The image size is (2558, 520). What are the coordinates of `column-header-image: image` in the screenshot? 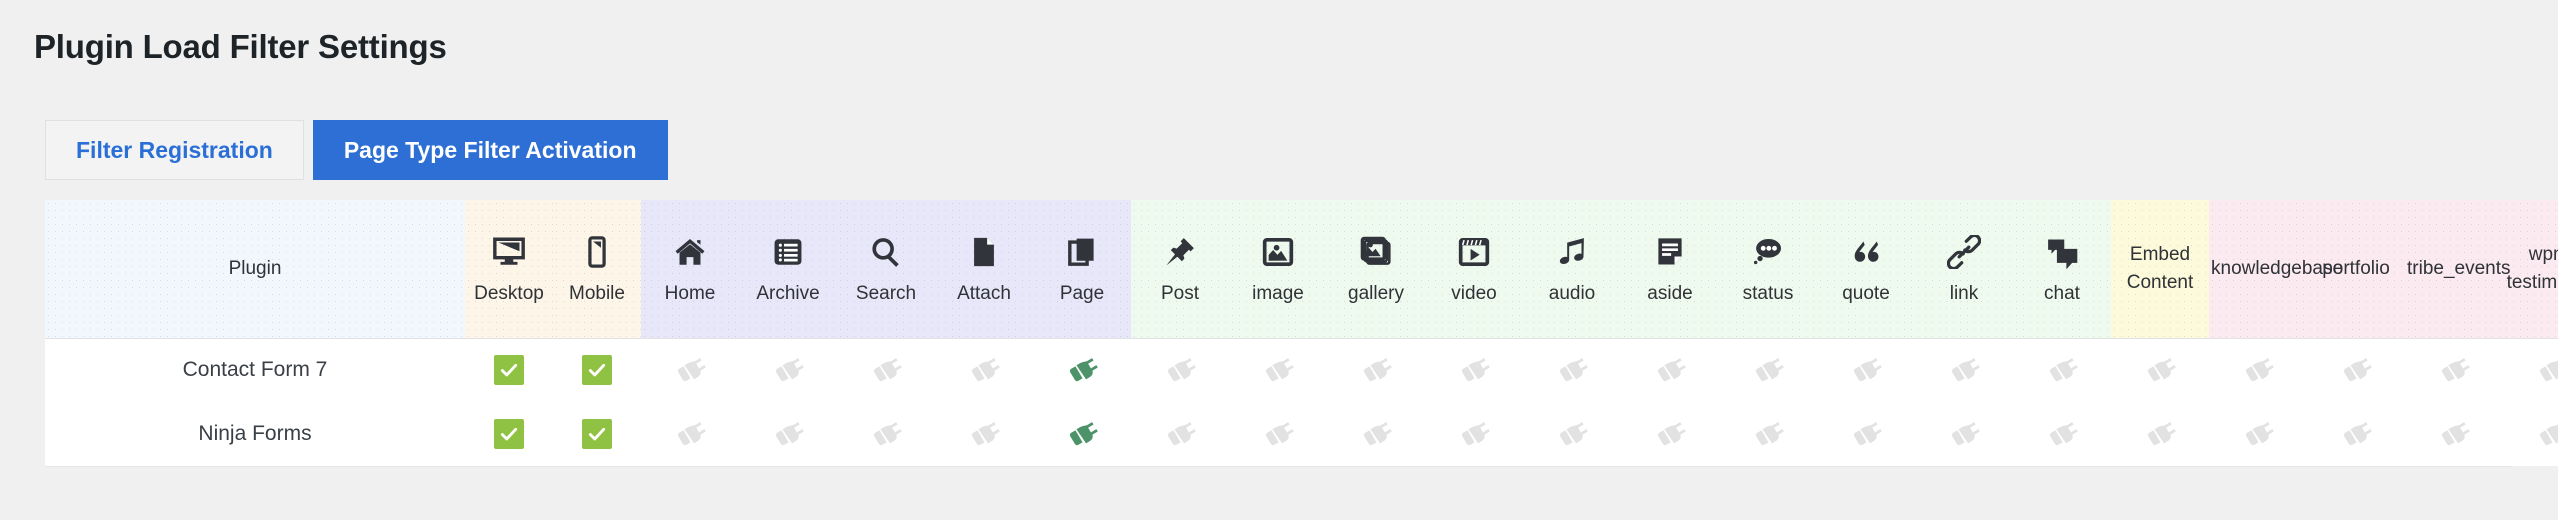 It's located at (1278, 269).